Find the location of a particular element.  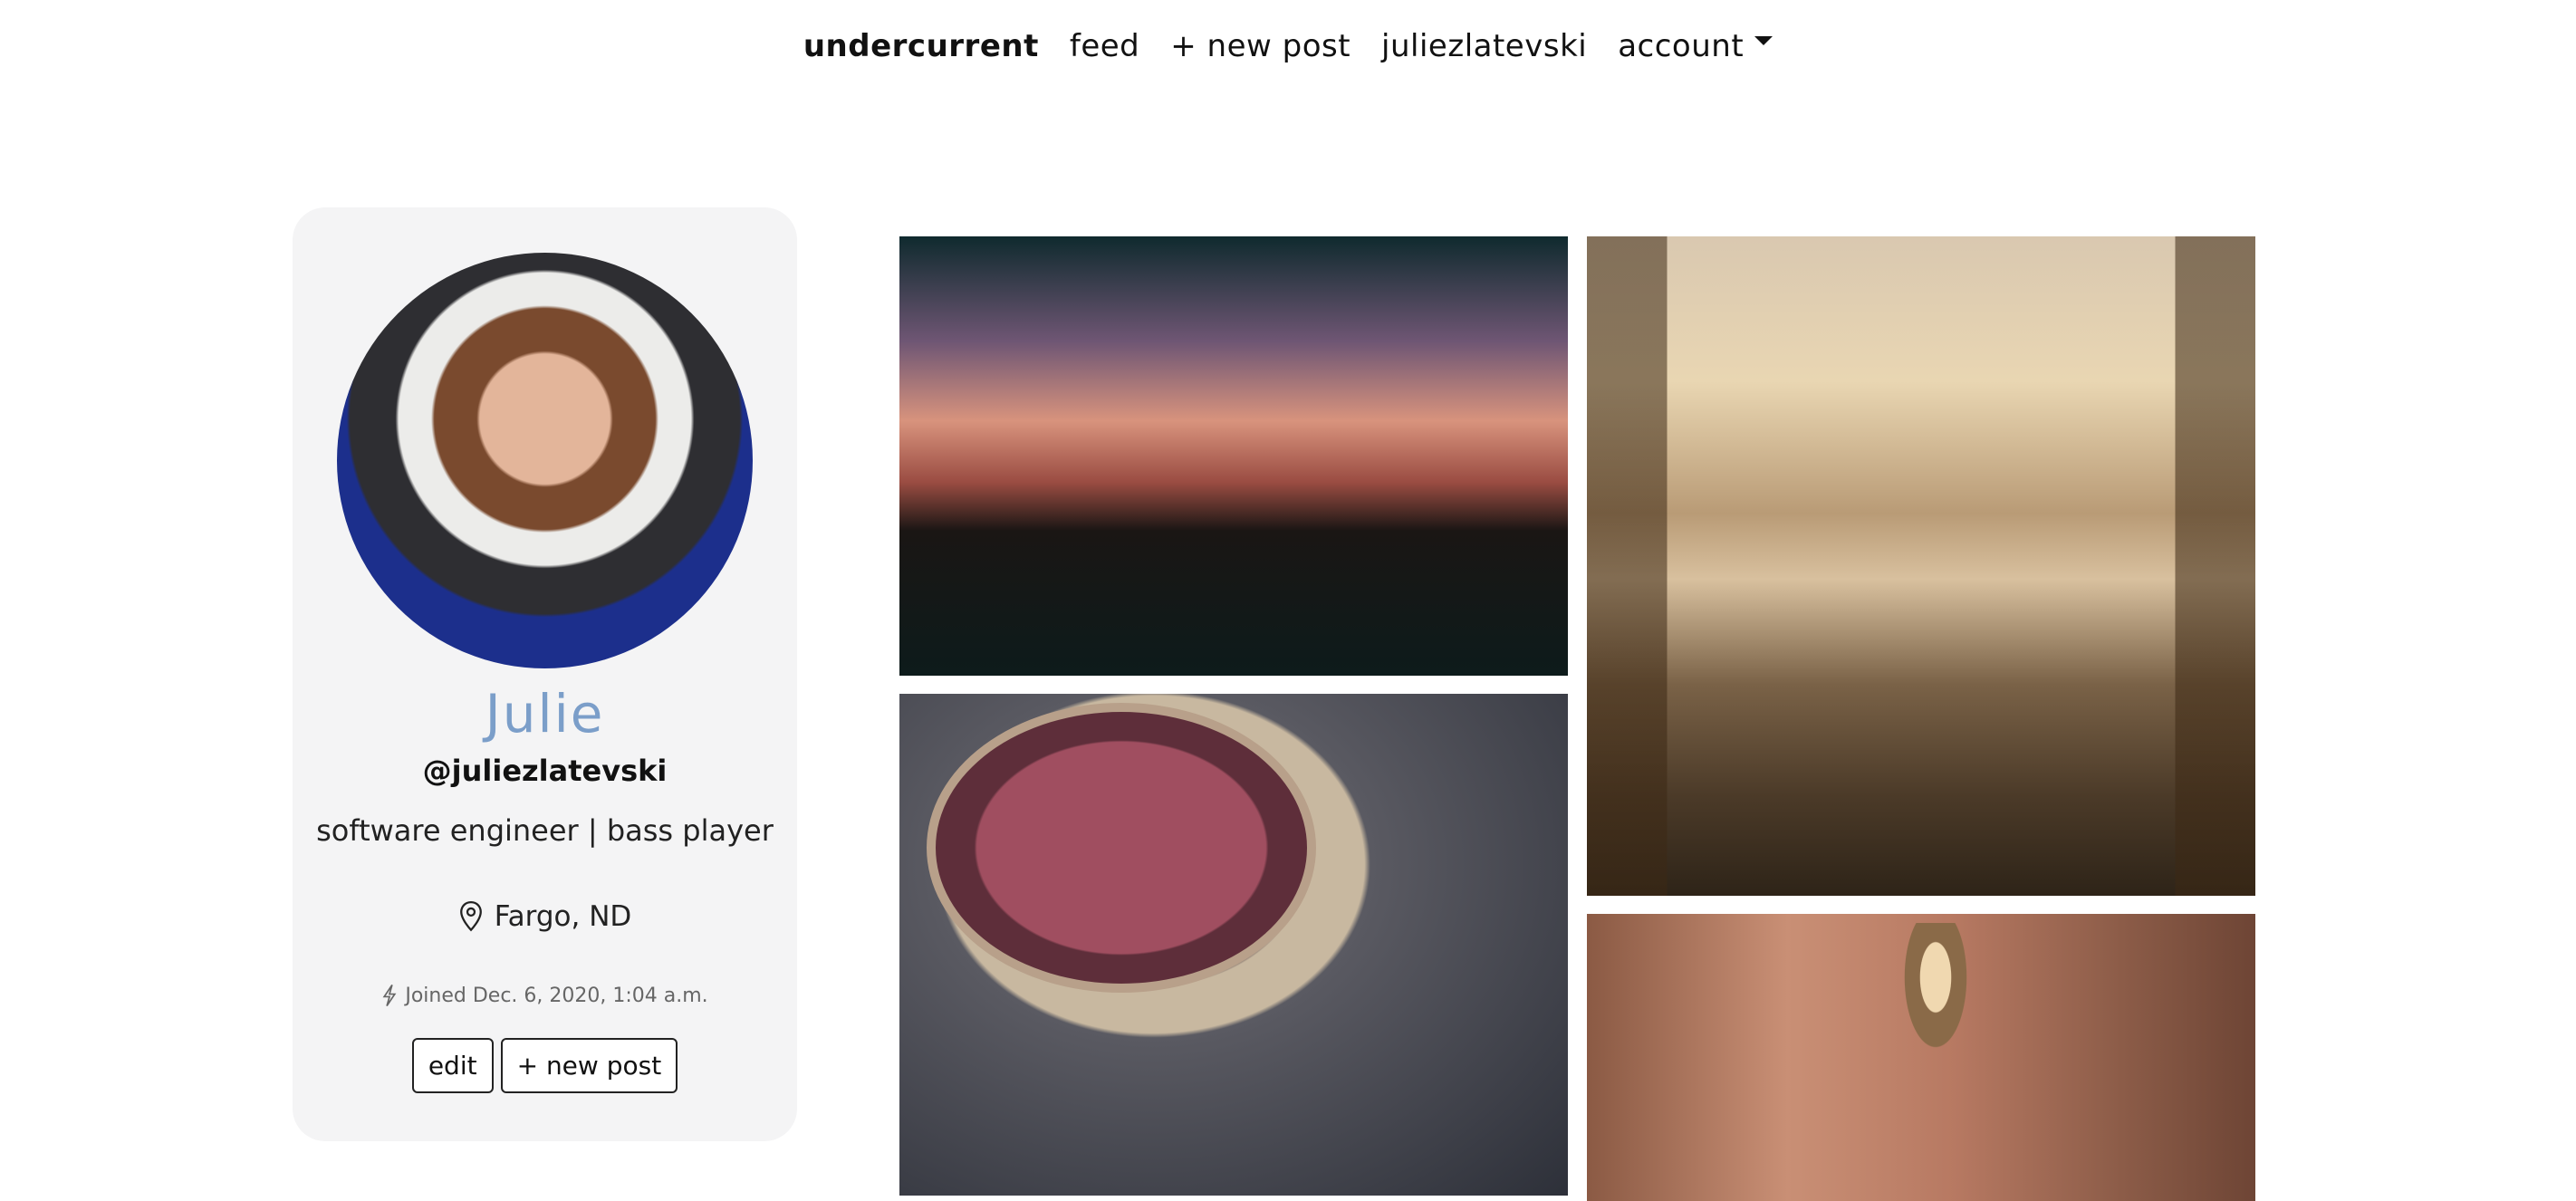

feed-link: feed is located at coordinates (1104, 46).